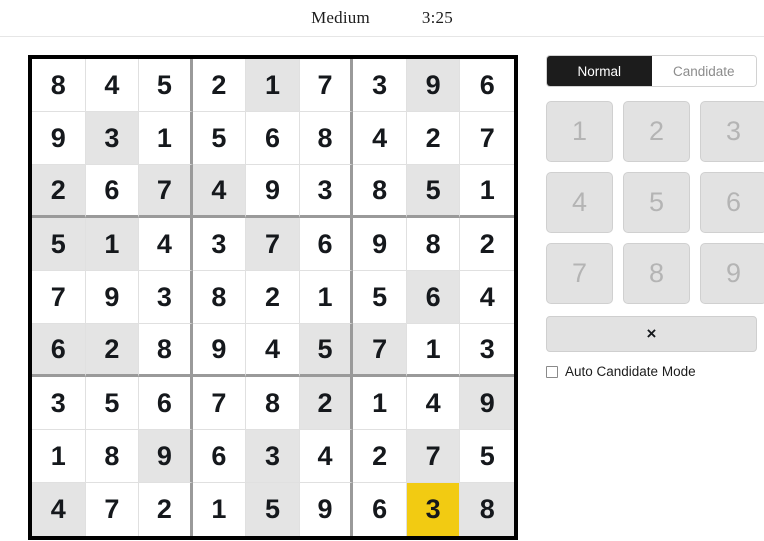 The height and width of the screenshot is (541, 764). I want to click on number-button-7: 7, so click(579, 273).